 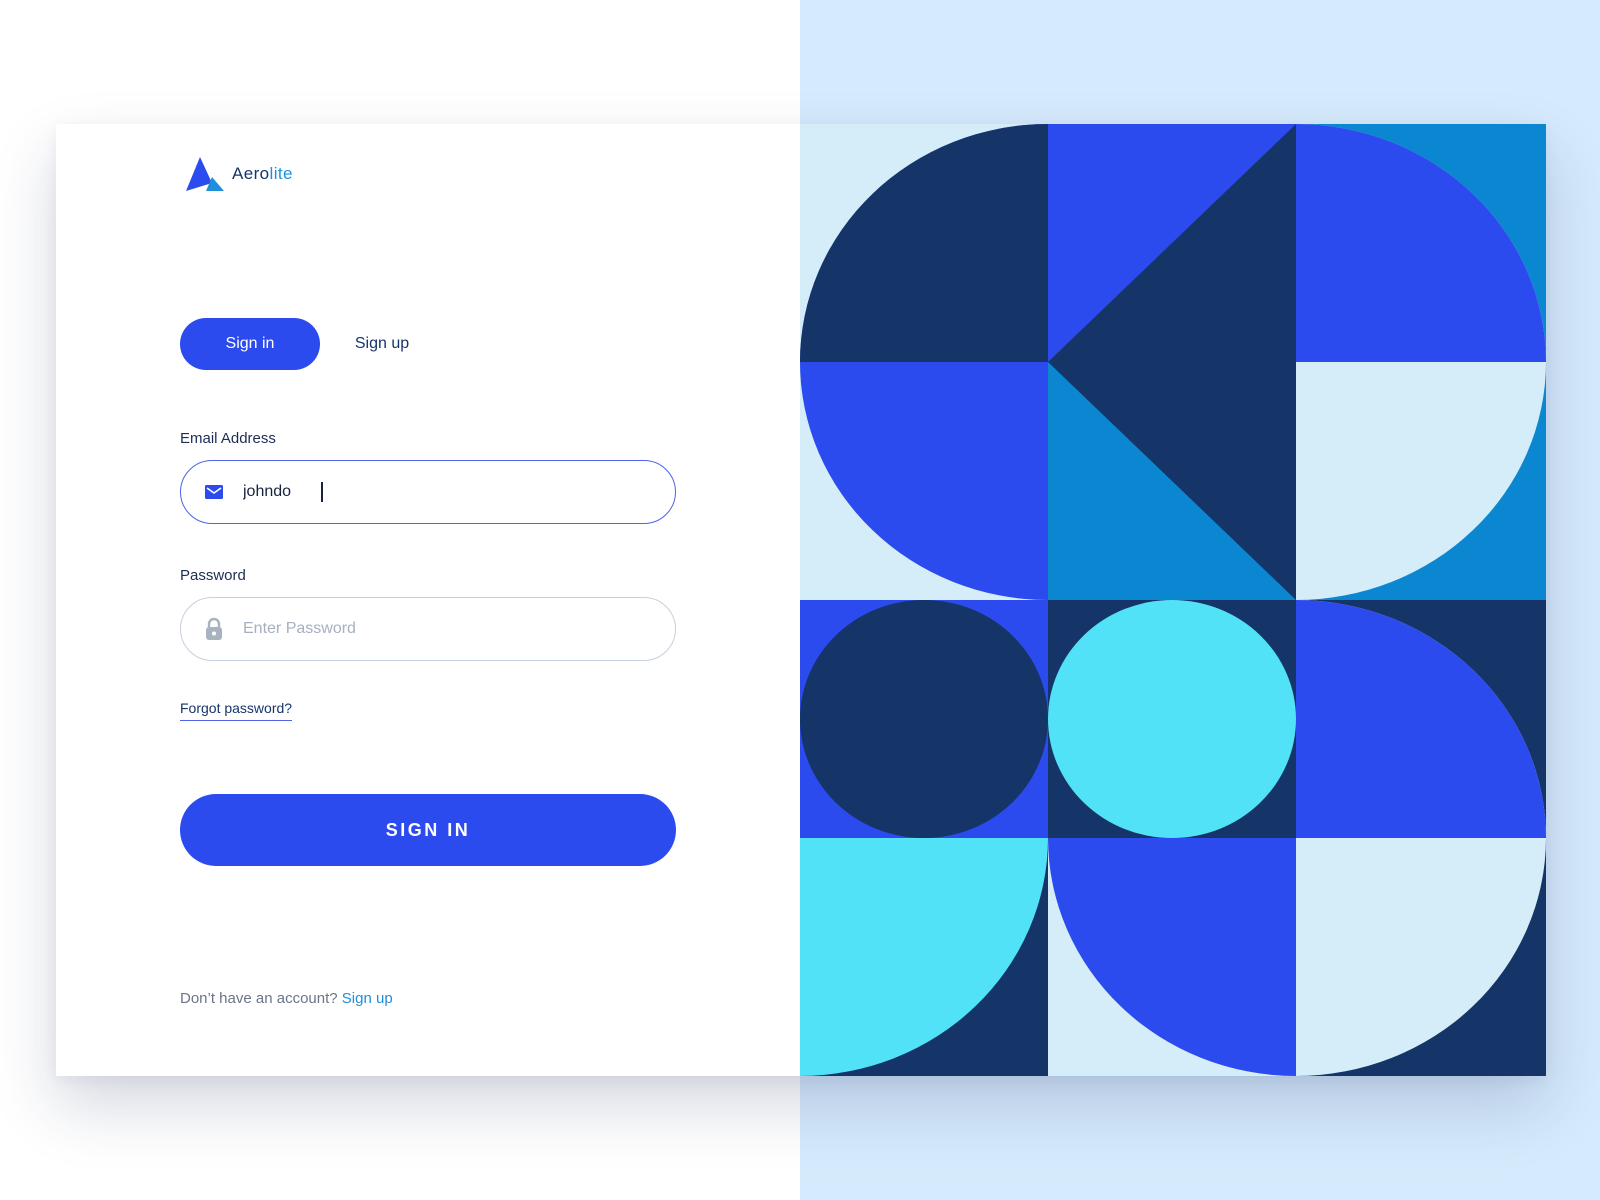 I want to click on brand-name: Aerolite, so click(x=262, y=174).